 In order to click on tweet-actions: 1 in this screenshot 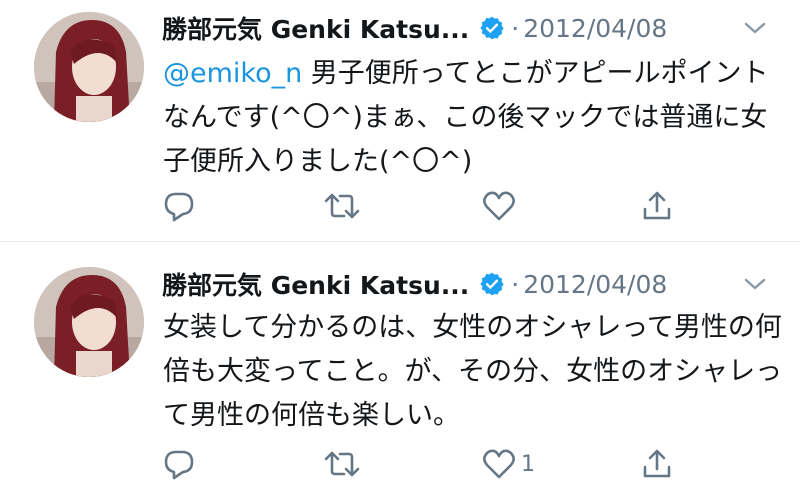, I will do `click(400, 464)`.